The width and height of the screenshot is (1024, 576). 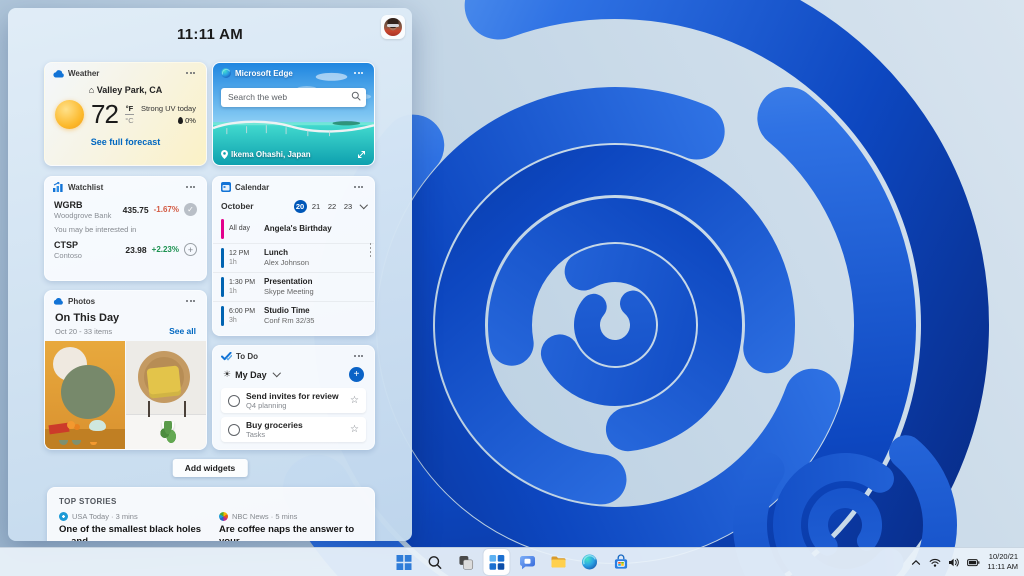 What do you see at coordinates (190, 187) in the screenshot?
I see `watchlist-menu-button` at bounding box center [190, 187].